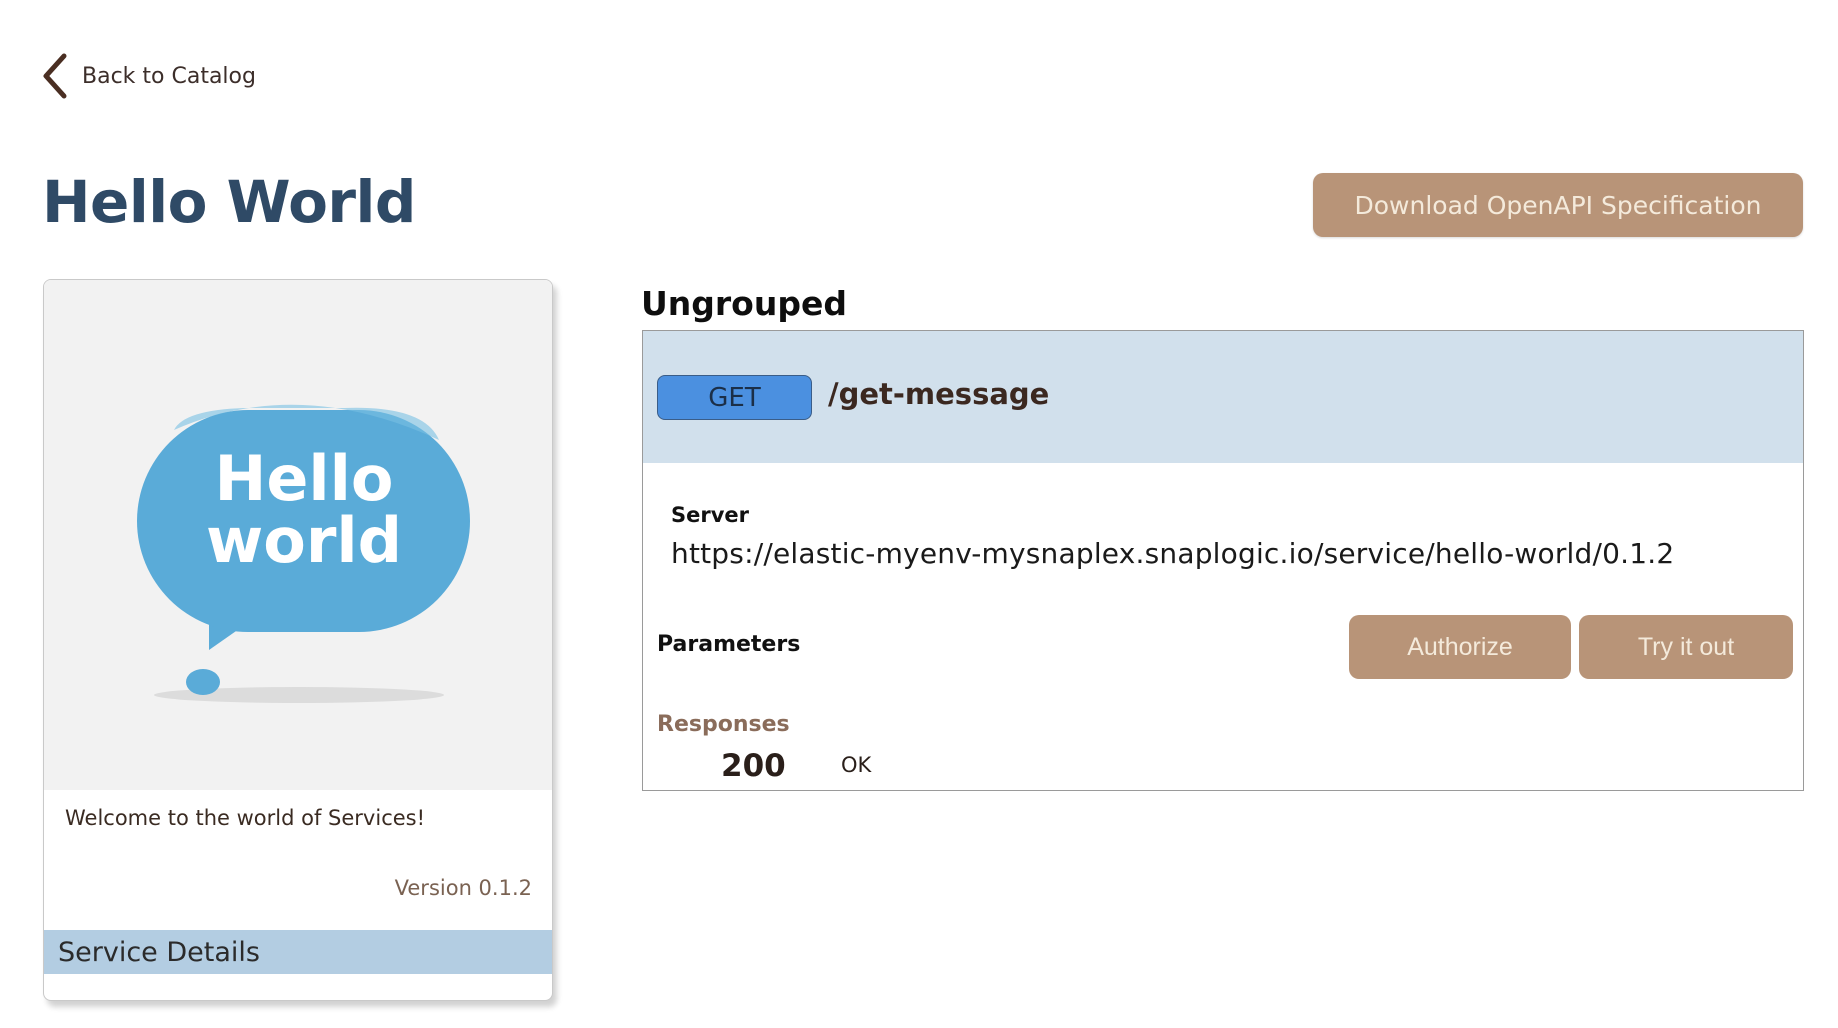  Describe the element at coordinates (298, 952) in the screenshot. I see `service-details-button: Service Details` at that location.